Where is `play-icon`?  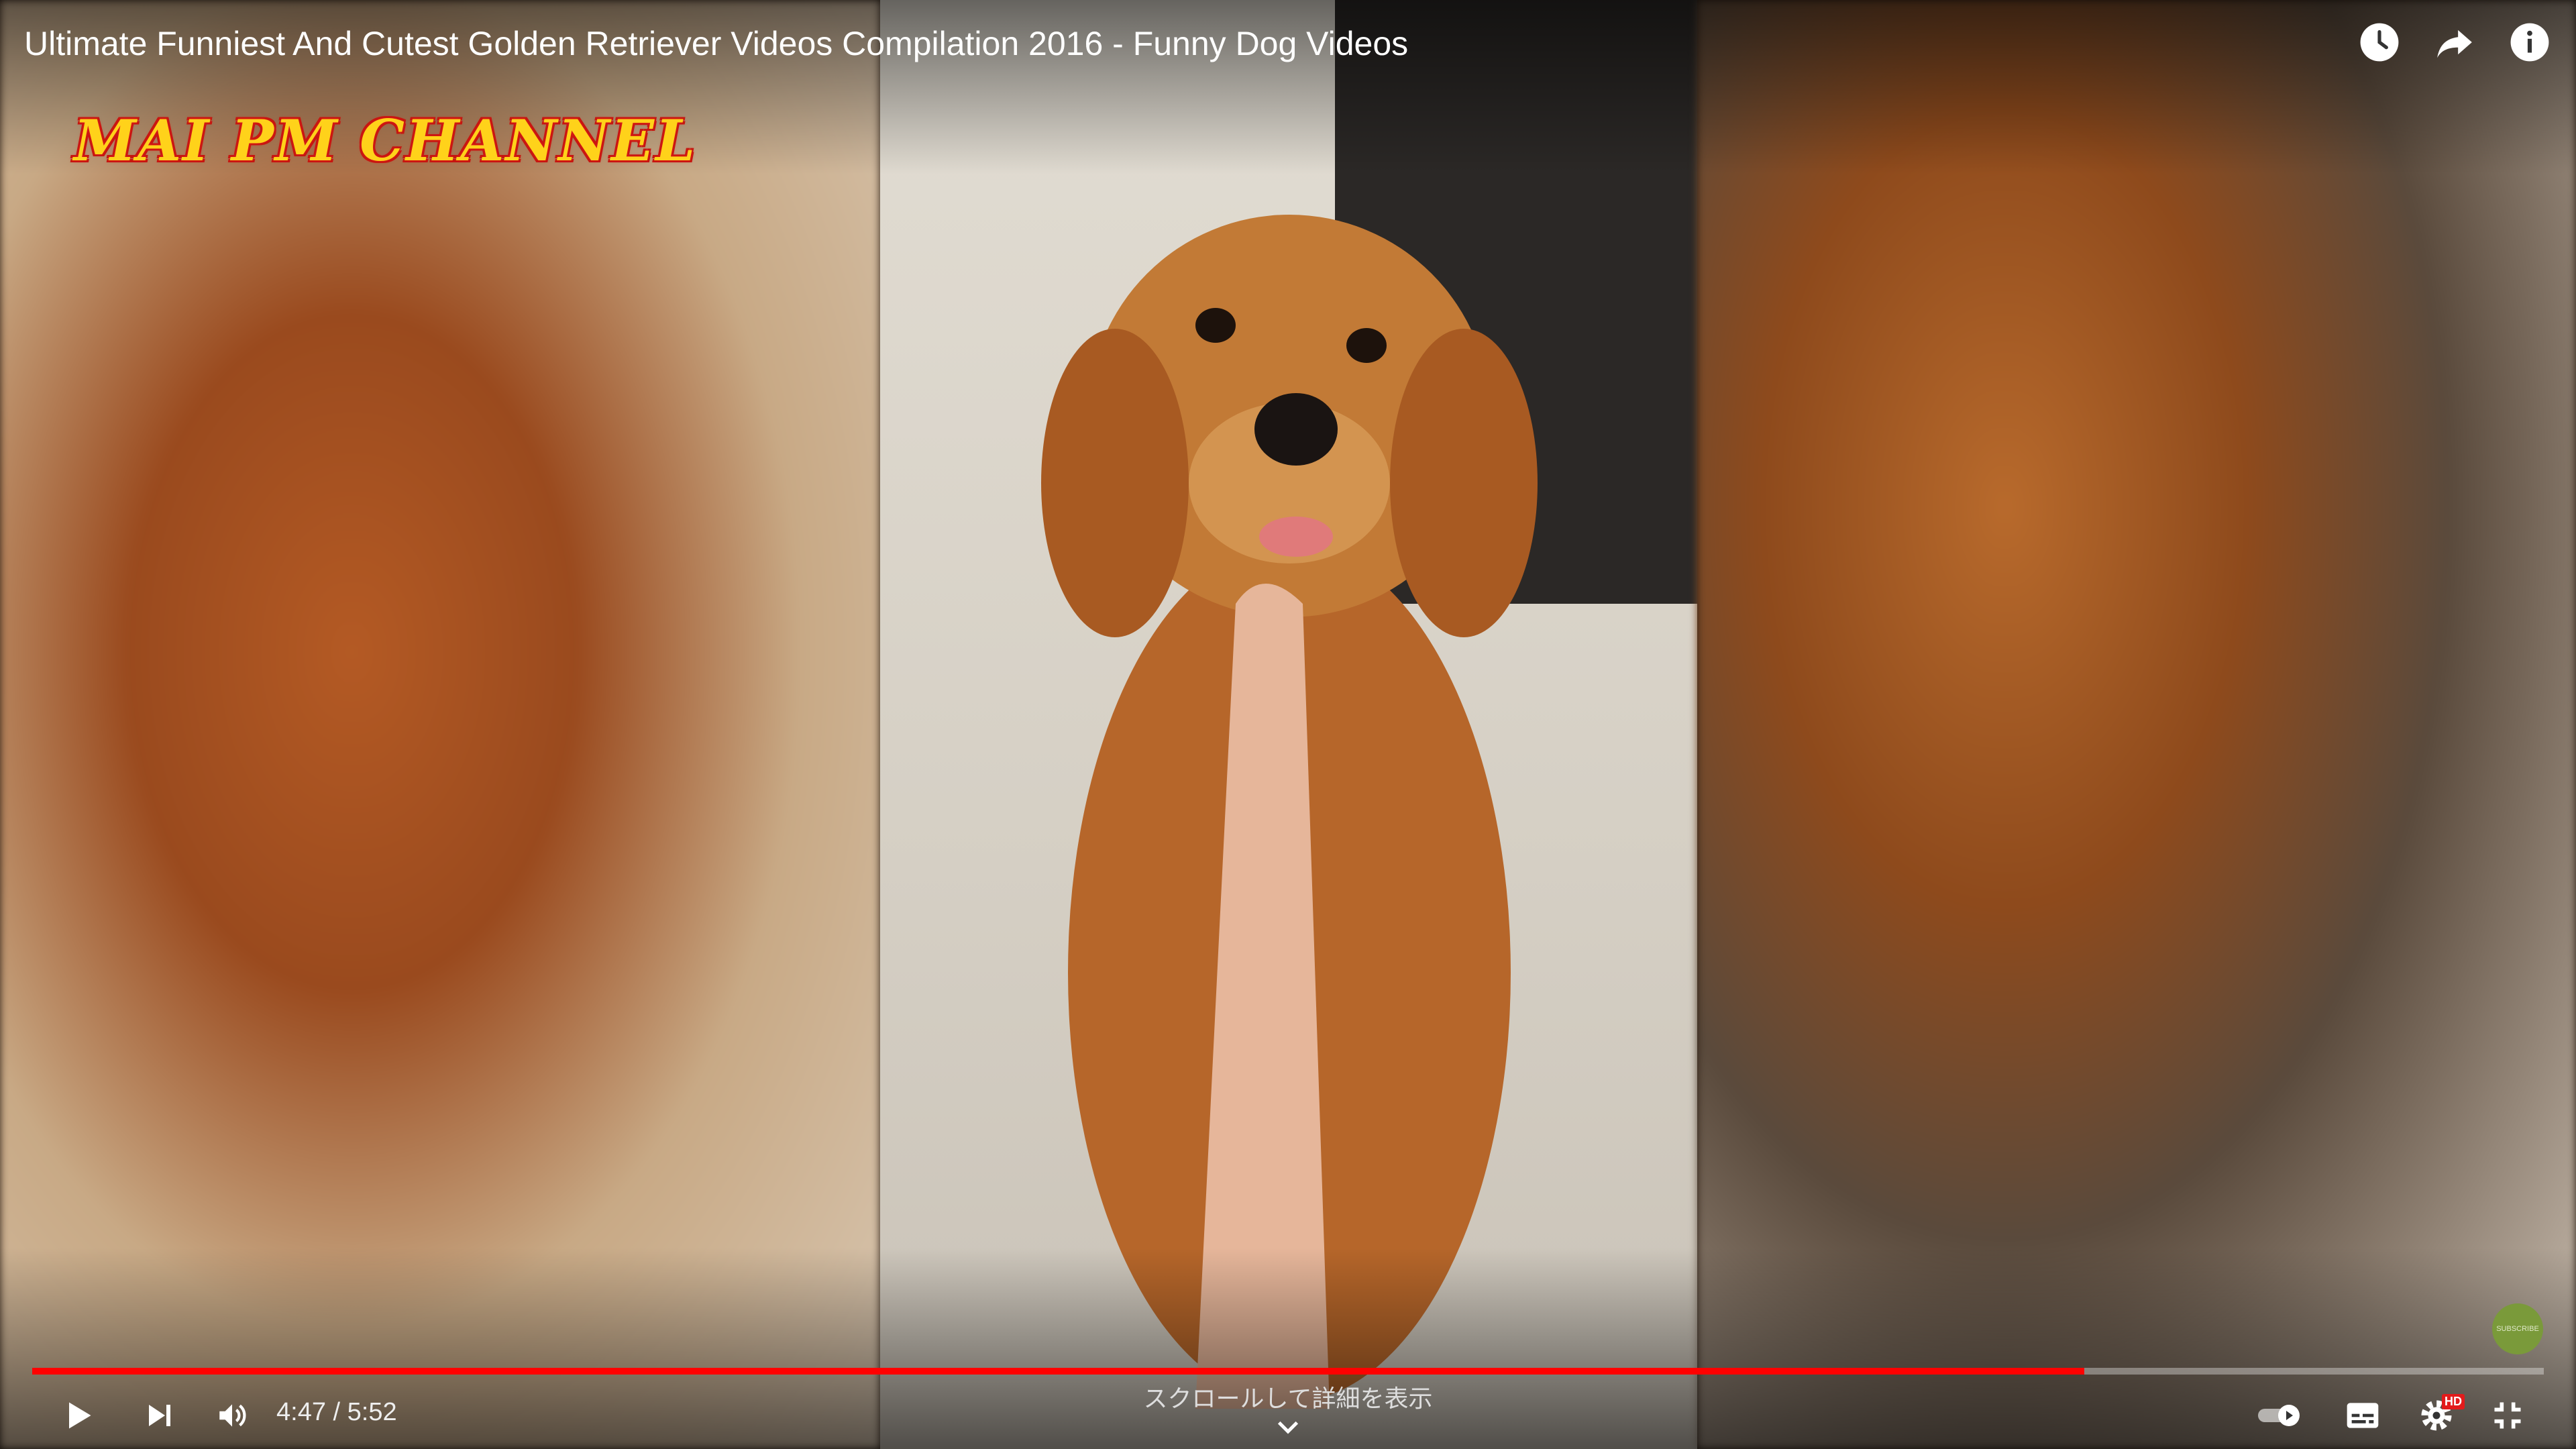 play-icon is located at coordinates (80, 1415).